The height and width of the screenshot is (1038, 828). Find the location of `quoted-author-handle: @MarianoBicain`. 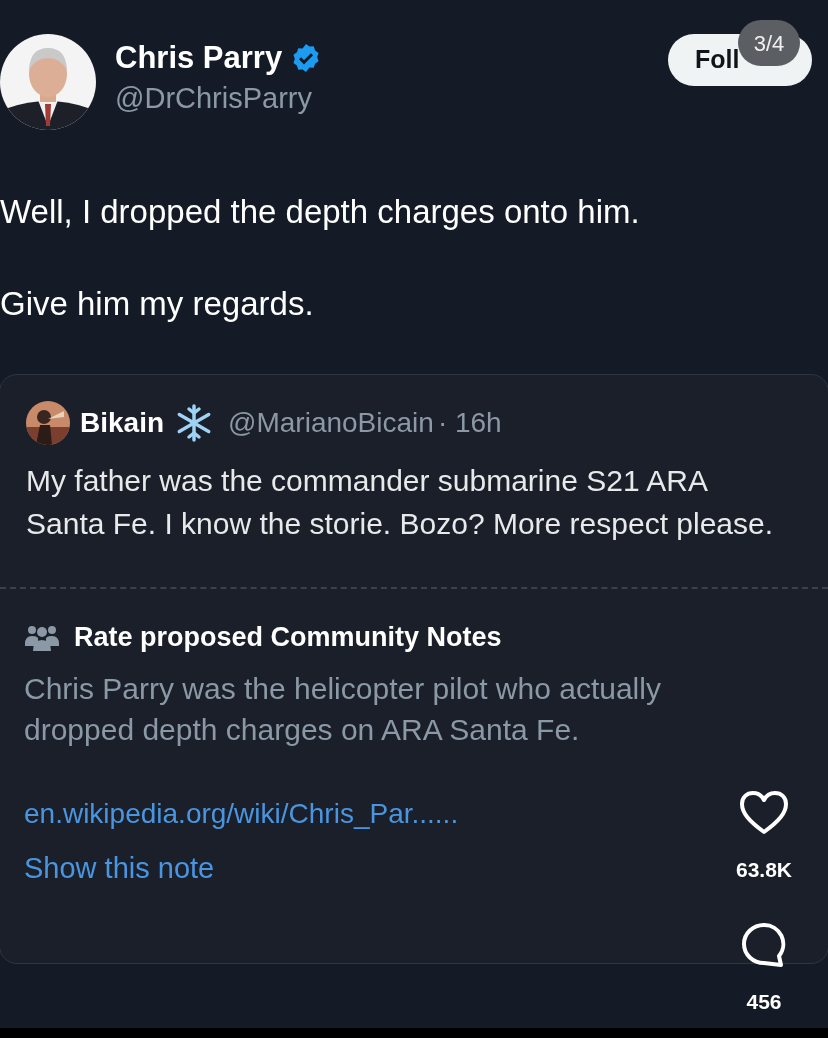

quoted-author-handle: @MarianoBicain is located at coordinates (331, 423).